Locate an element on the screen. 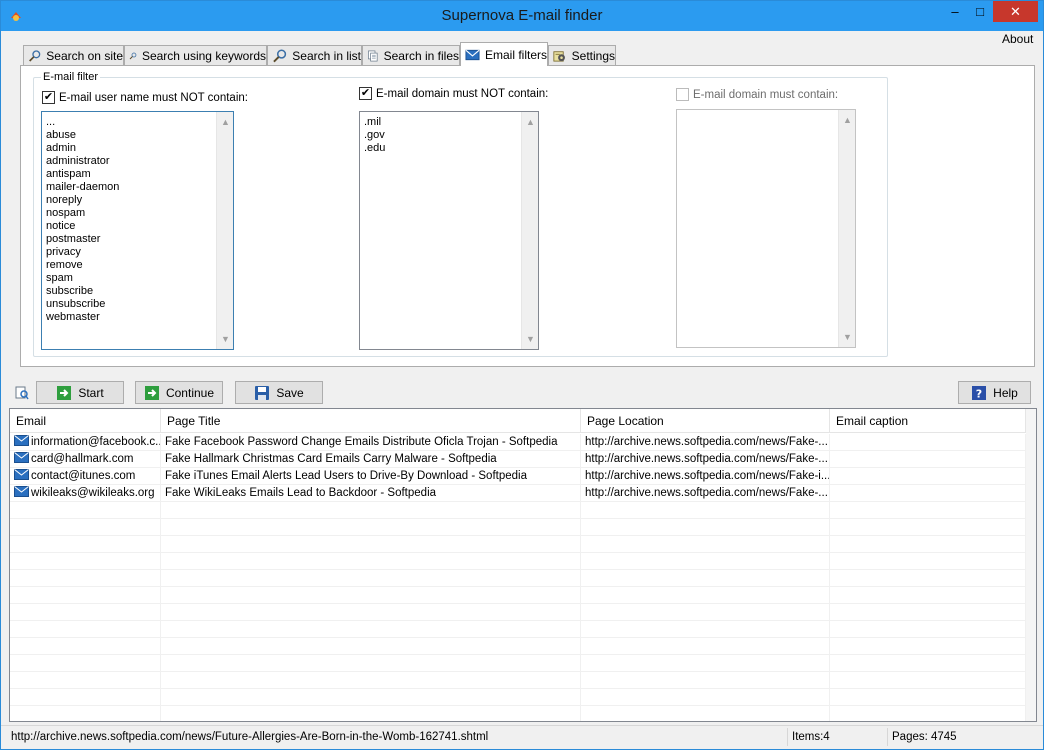 The image size is (1044, 750). tab-search-in-files: Search in files is located at coordinates (411, 55).